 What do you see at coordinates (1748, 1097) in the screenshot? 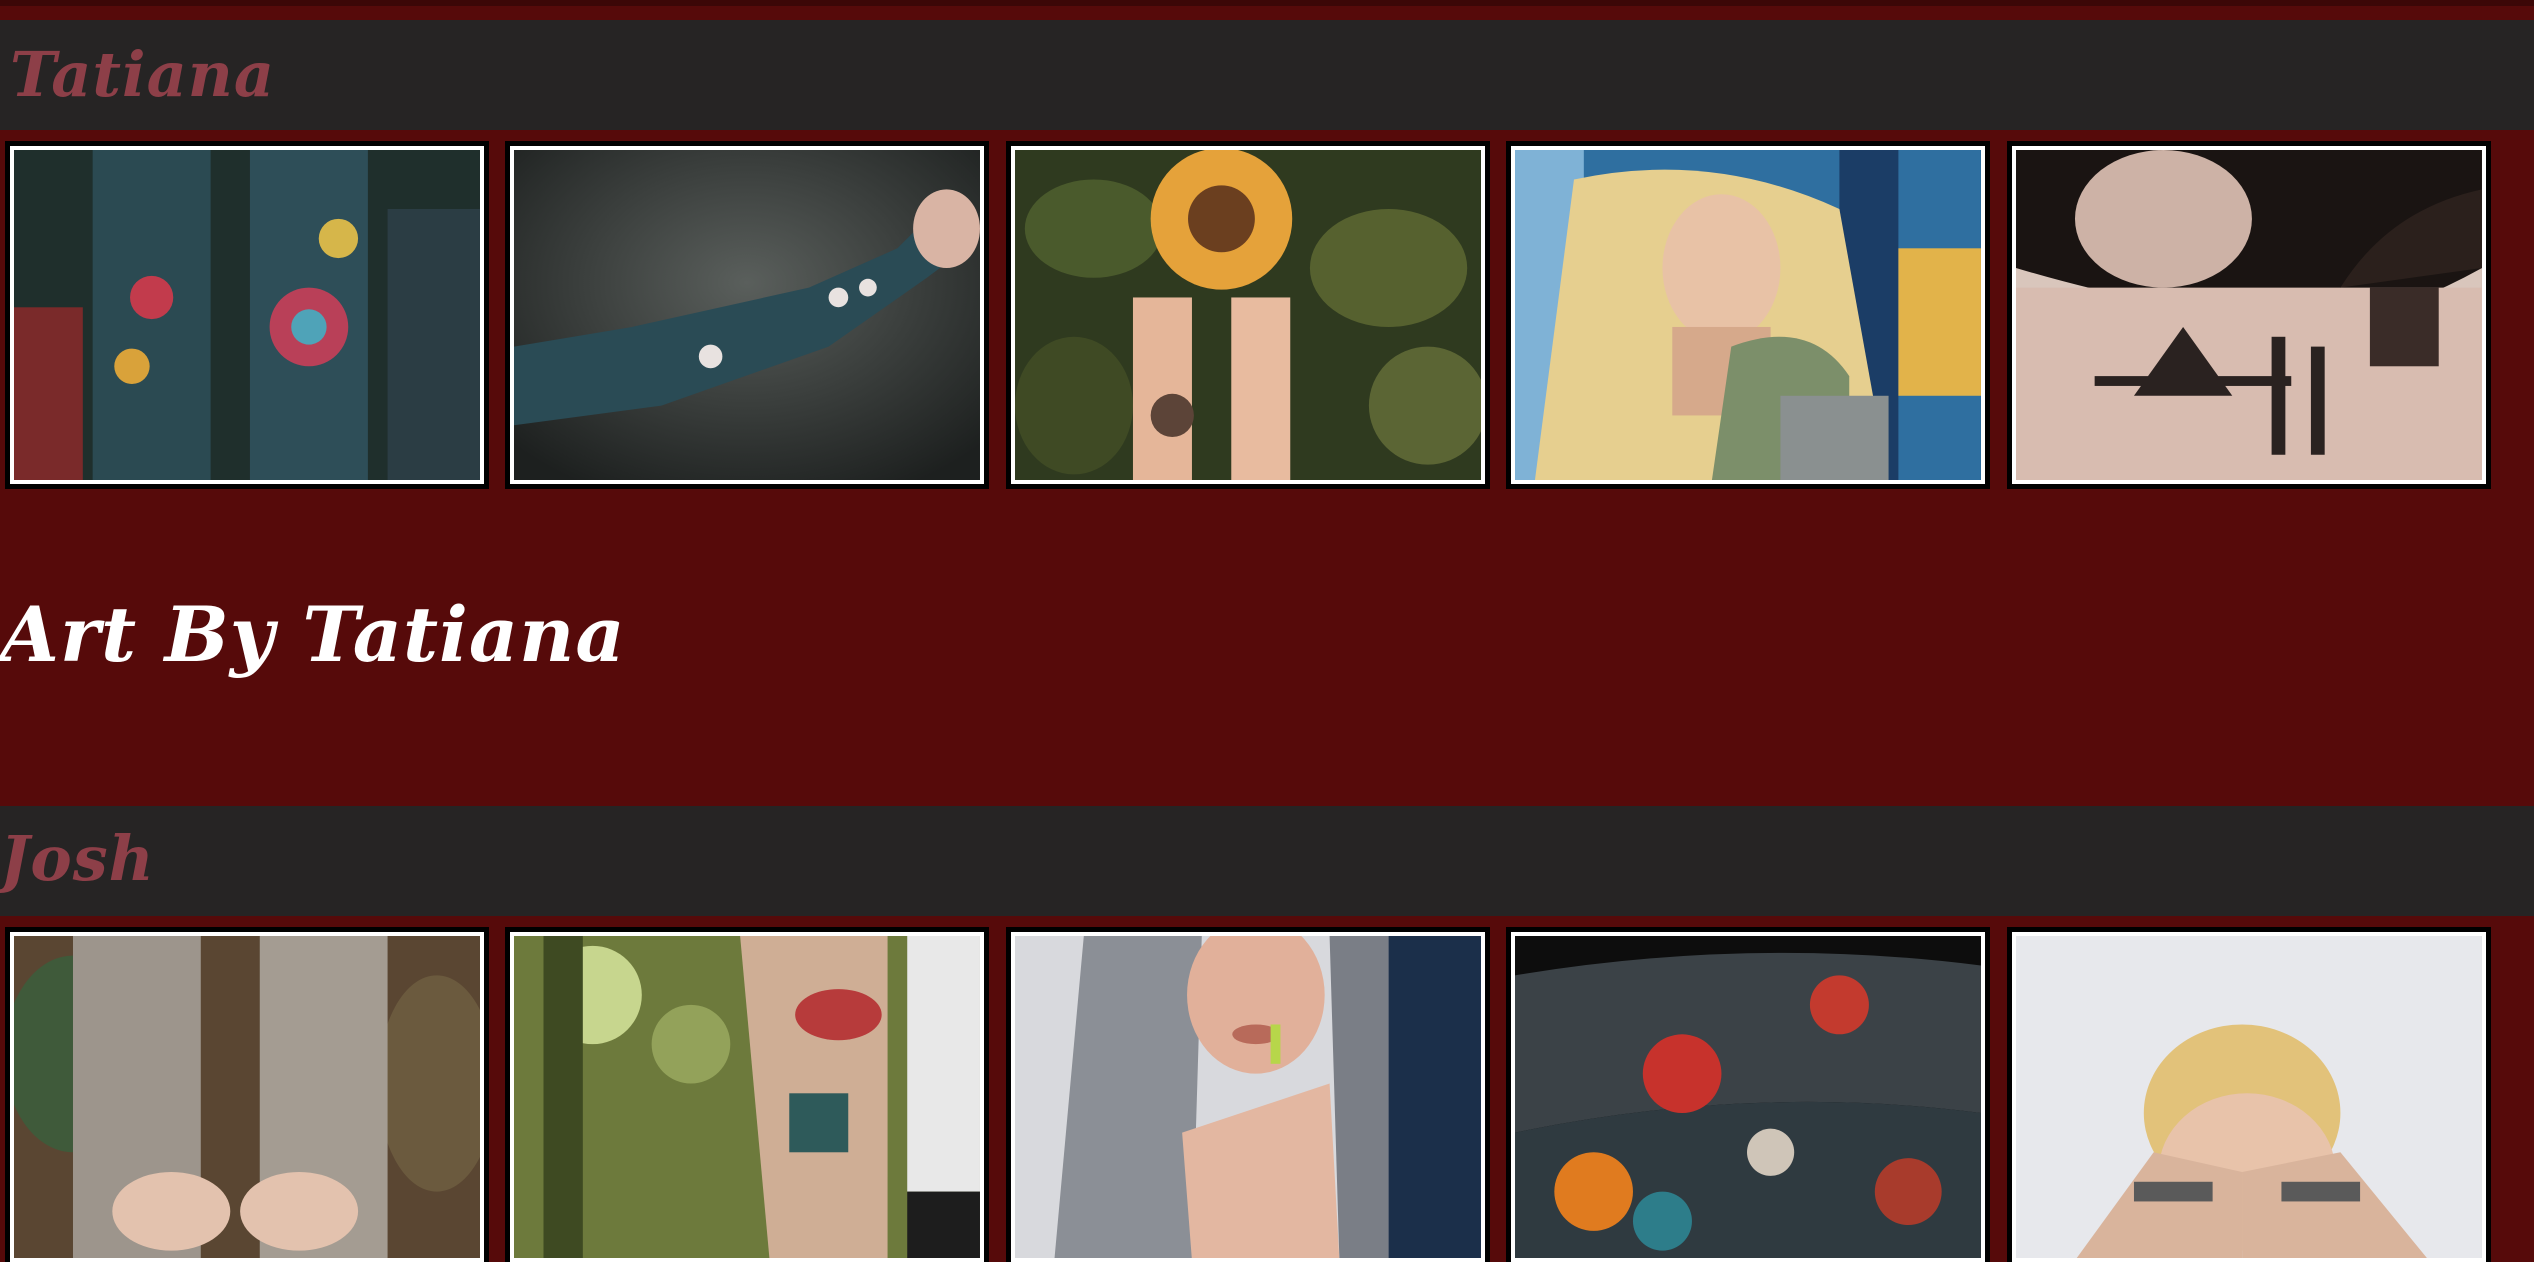
I see `photo-japanese-sleeve-tattoo` at bounding box center [1748, 1097].